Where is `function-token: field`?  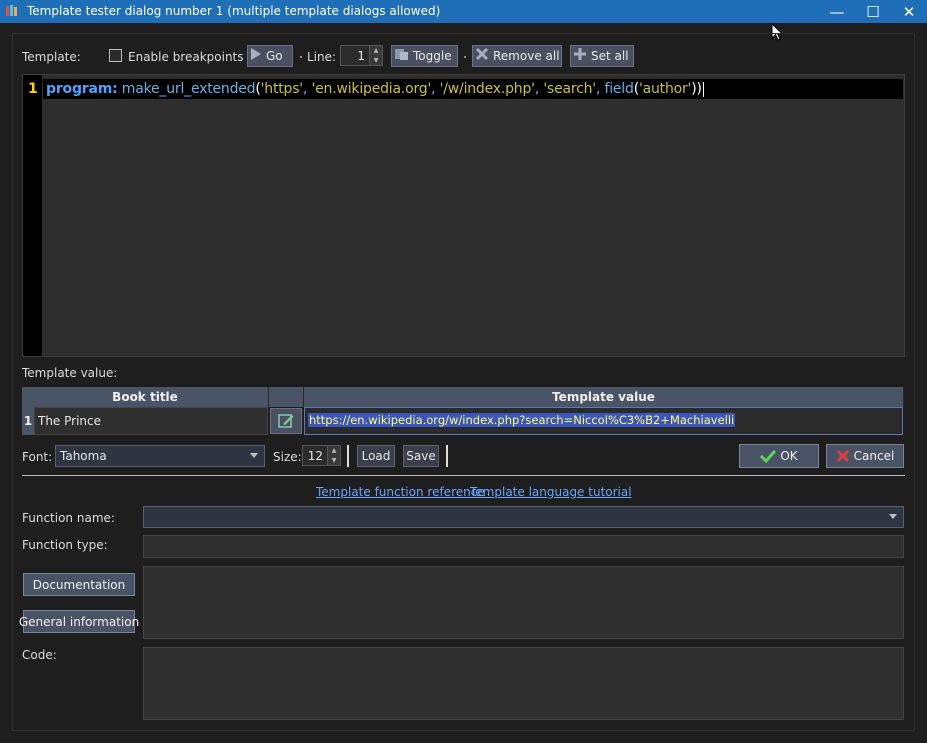 function-token: field is located at coordinates (619, 89).